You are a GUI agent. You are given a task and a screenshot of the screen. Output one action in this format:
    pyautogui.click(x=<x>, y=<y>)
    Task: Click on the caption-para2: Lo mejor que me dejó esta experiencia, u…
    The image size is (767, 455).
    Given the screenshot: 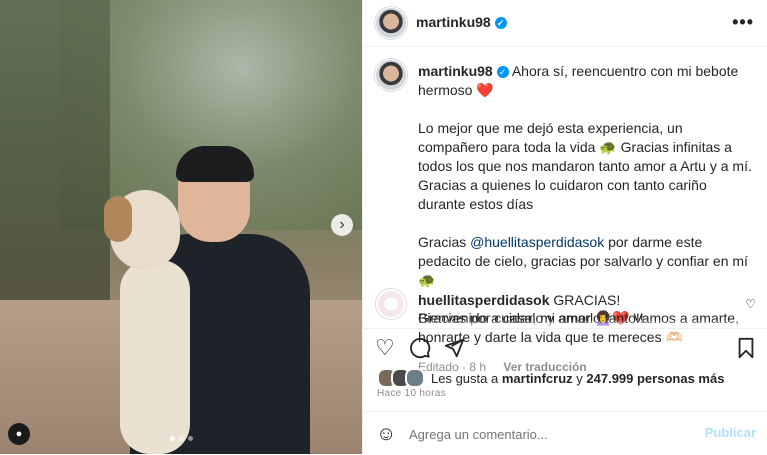 What is the action you would take?
    pyautogui.click(x=585, y=166)
    